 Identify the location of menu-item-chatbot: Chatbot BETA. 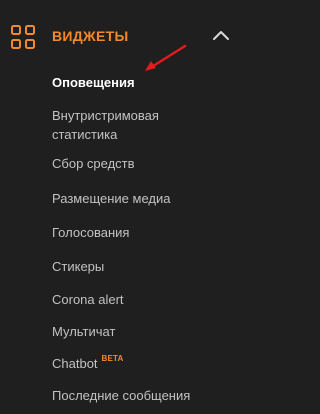
(144, 363).